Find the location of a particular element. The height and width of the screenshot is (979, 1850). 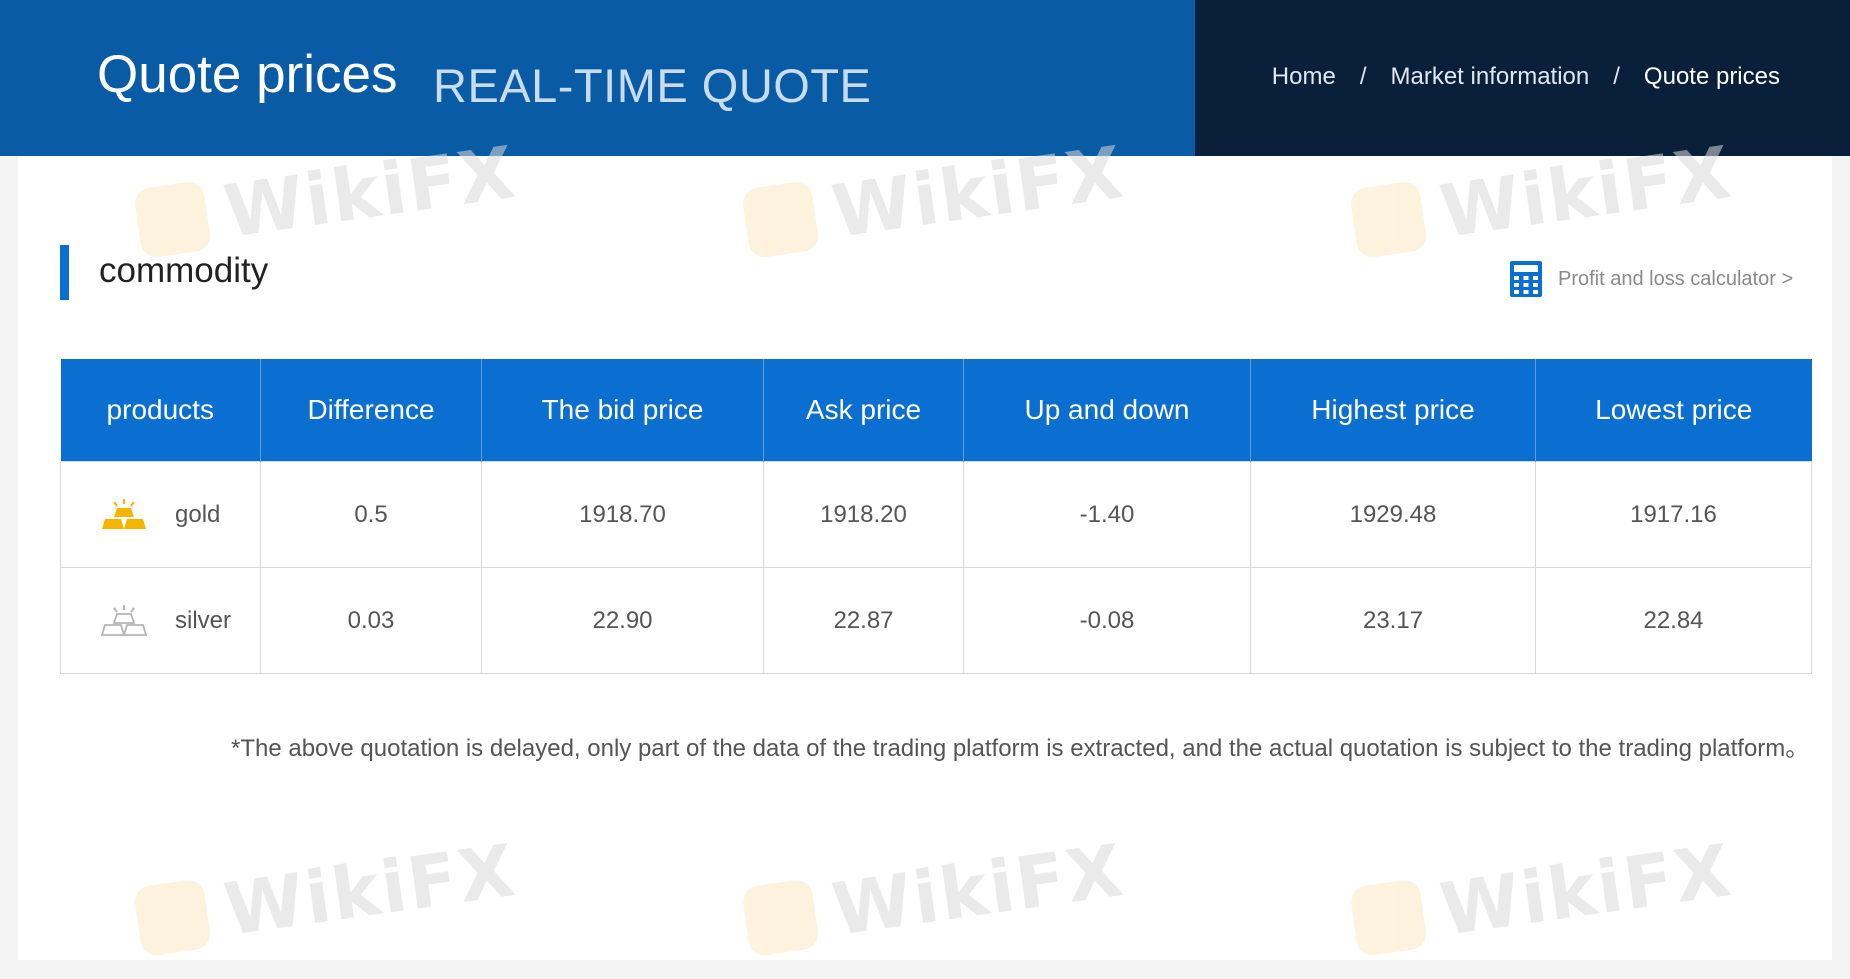

change-cell: -1.40 is located at coordinates (1107, 514).